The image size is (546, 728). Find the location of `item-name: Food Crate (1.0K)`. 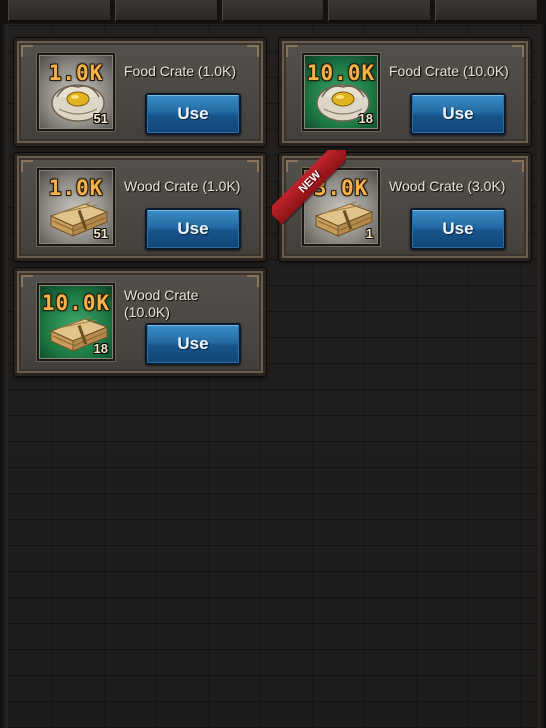

item-name: Food Crate (1.0K) is located at coordinates (180, 71).